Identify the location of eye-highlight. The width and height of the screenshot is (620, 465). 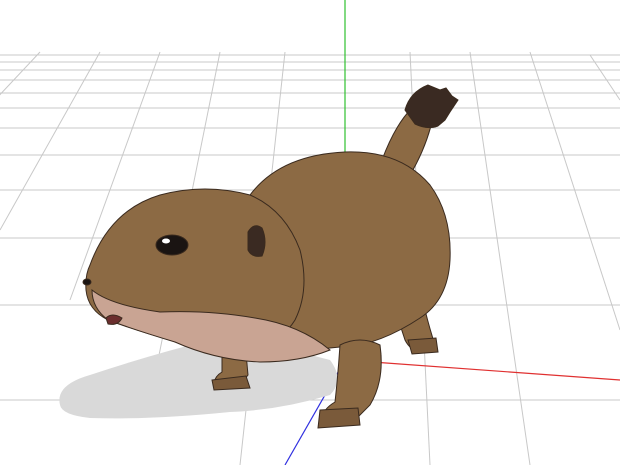
(166, 241).